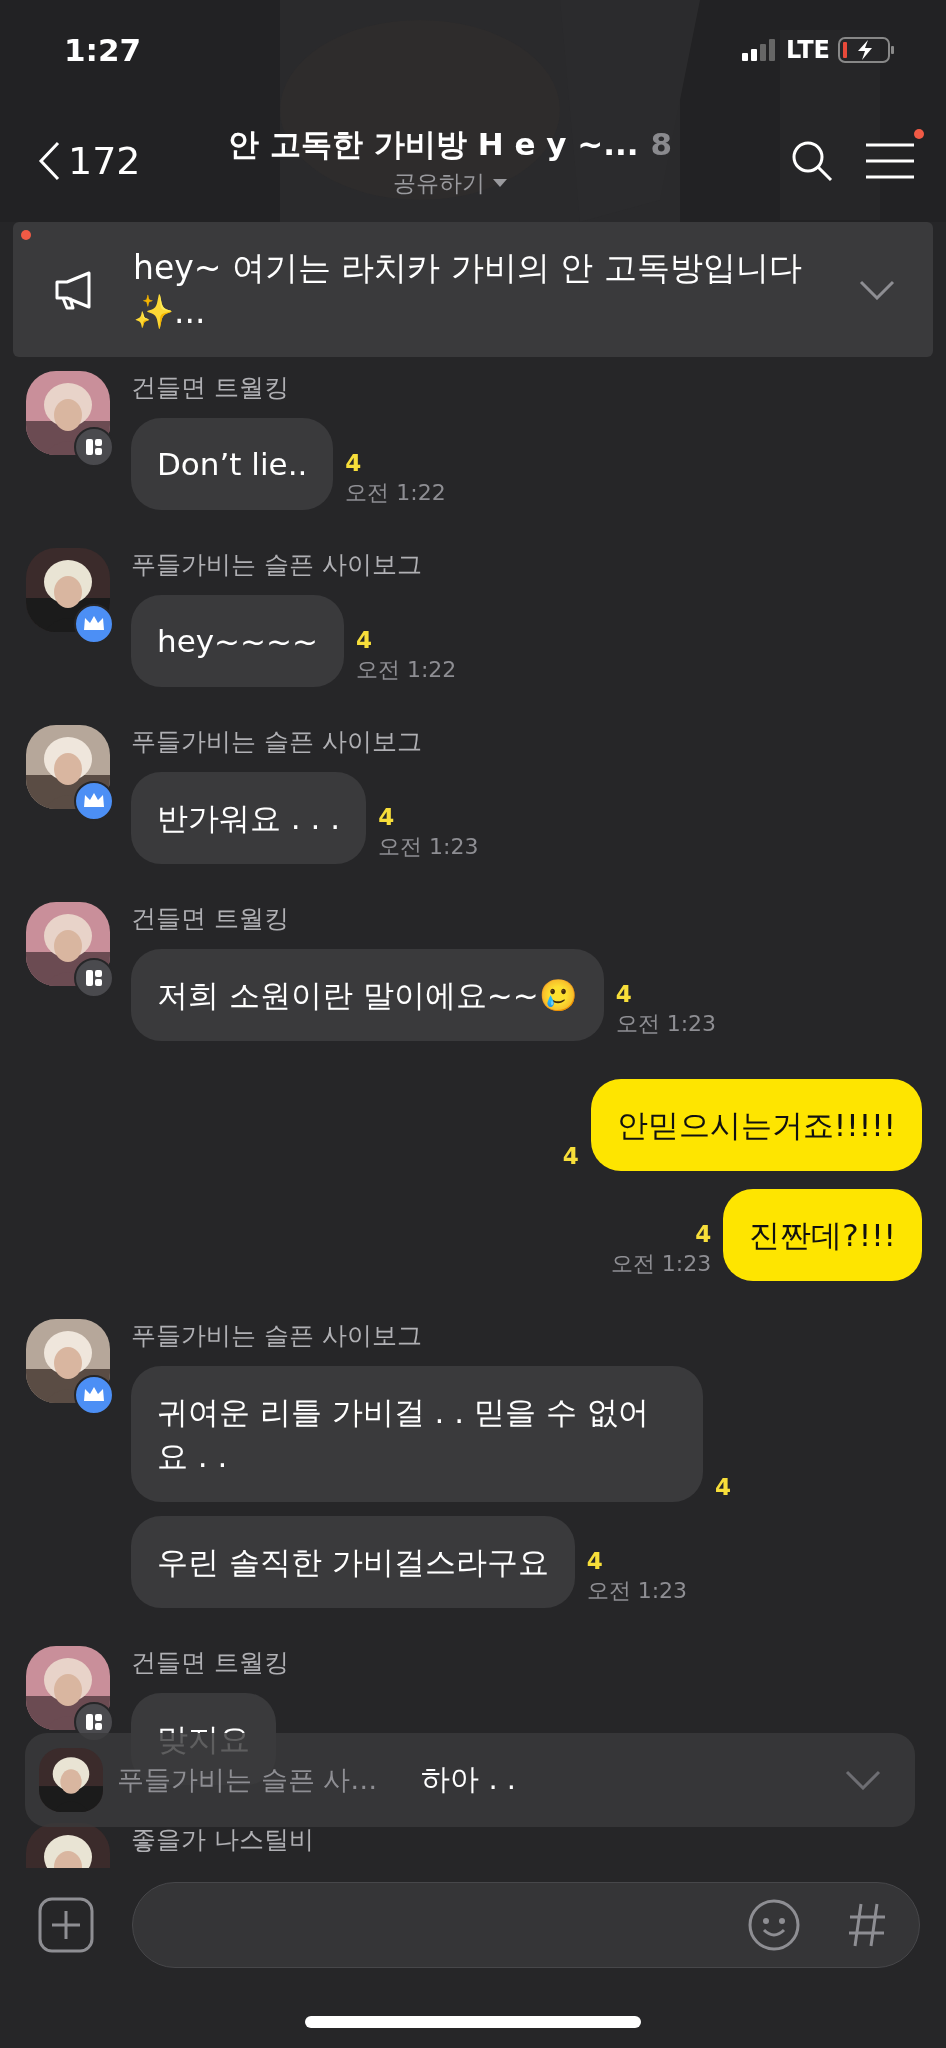  What do you see at coordinates (867, 1925) in the screenshot?
I see `hash-icon` at bounding box center [867, 1925].